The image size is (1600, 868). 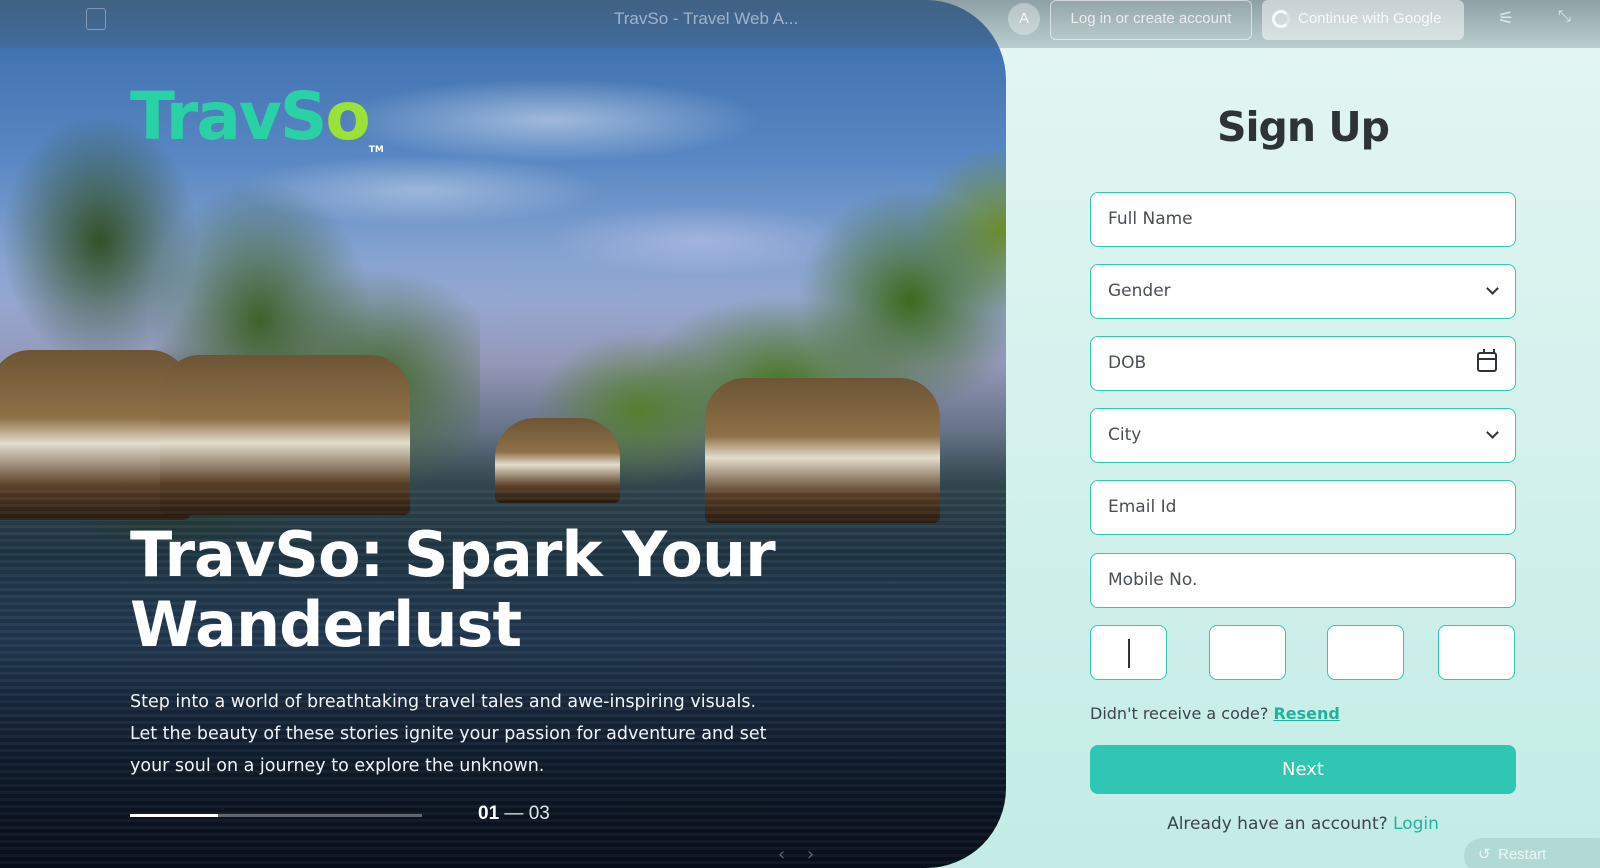 I want to click on login-link: Login, so click(x=1416, y=824).